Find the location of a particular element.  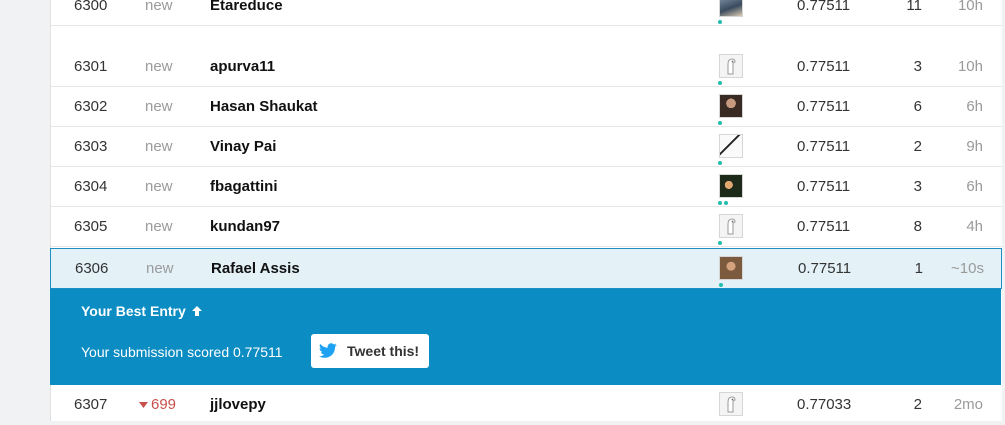

rank-cell: 6303 is located at coordinates (91, 146).